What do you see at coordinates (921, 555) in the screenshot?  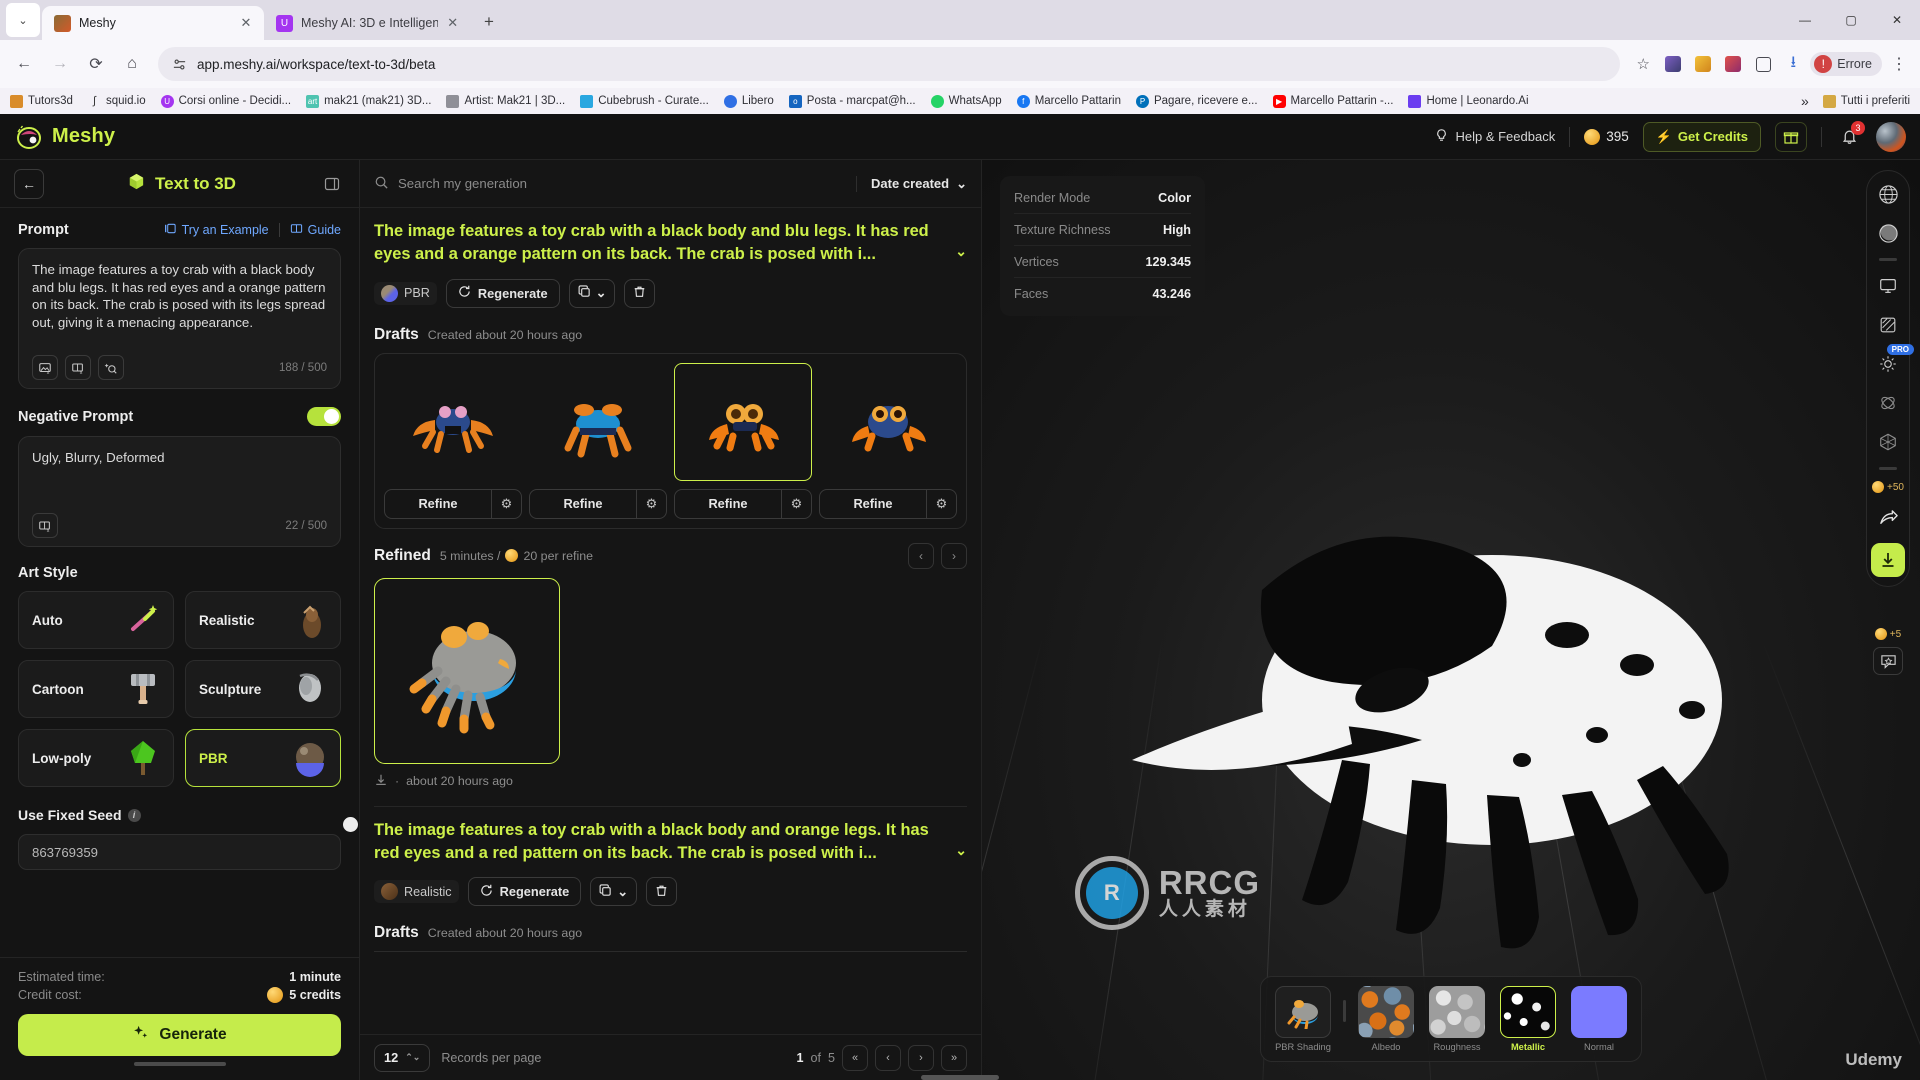 I see `prev-icon: ‹` at bounding box center [921, 555].